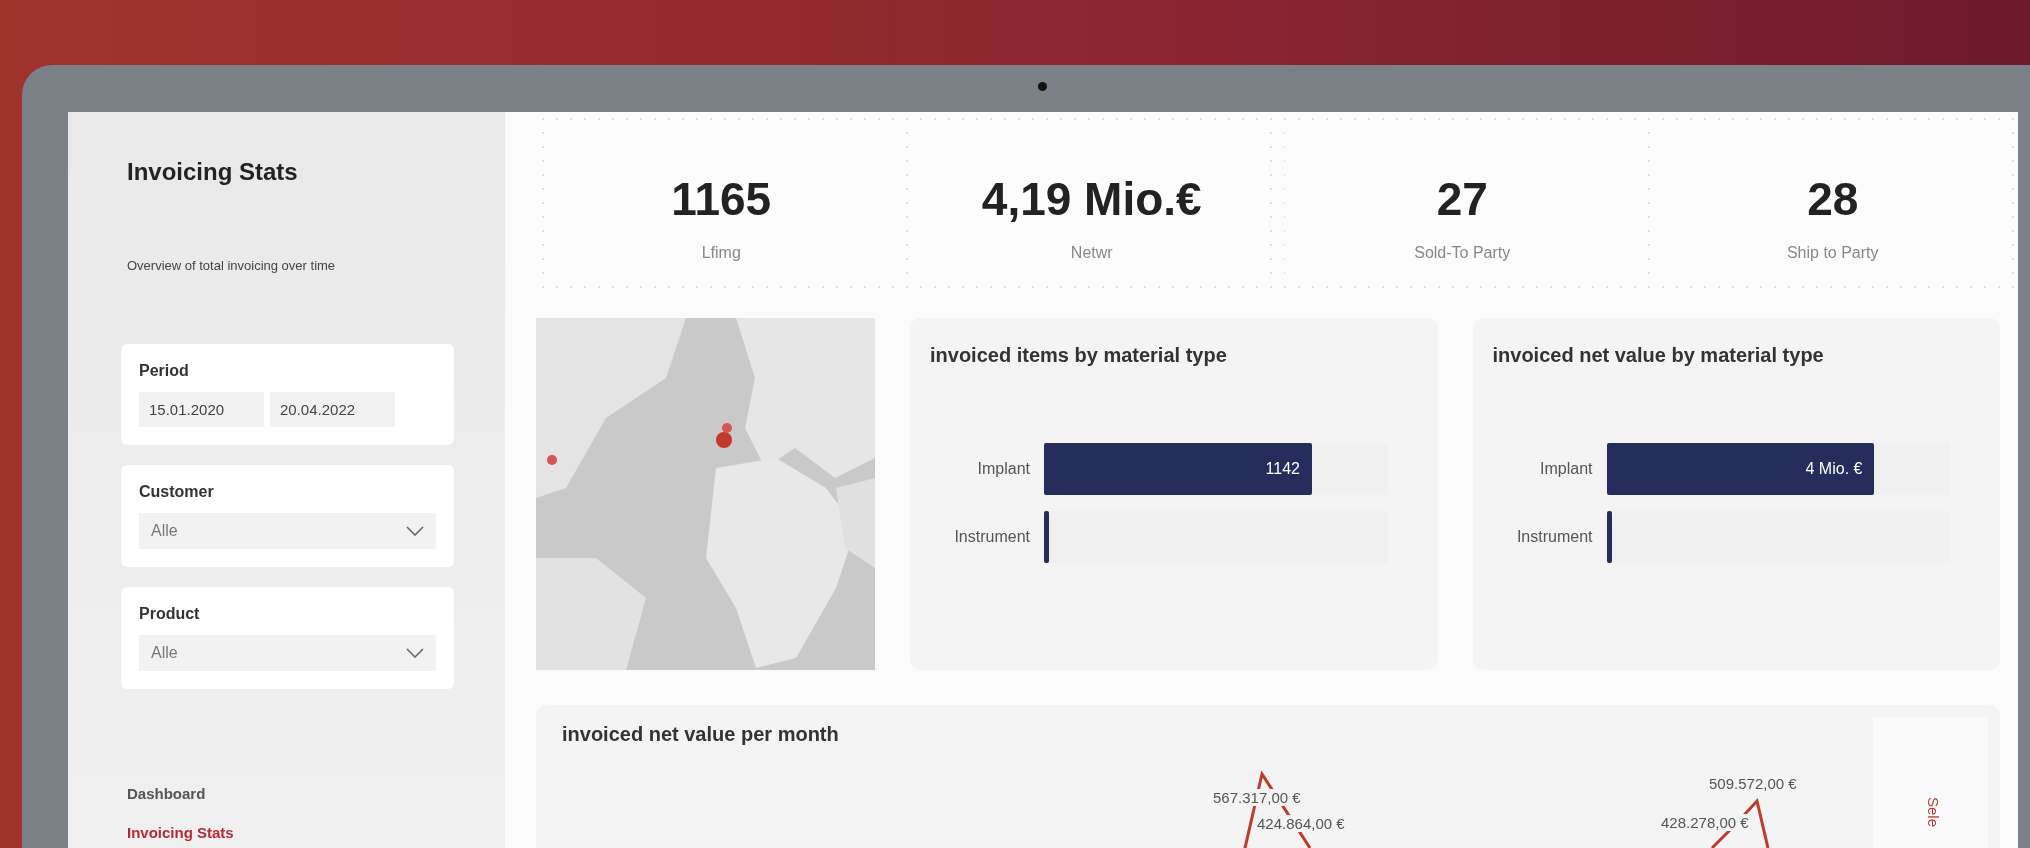  Describe the element at coordinates (170, 614) in the screenshot. I see `filter-label: Product` at that location.